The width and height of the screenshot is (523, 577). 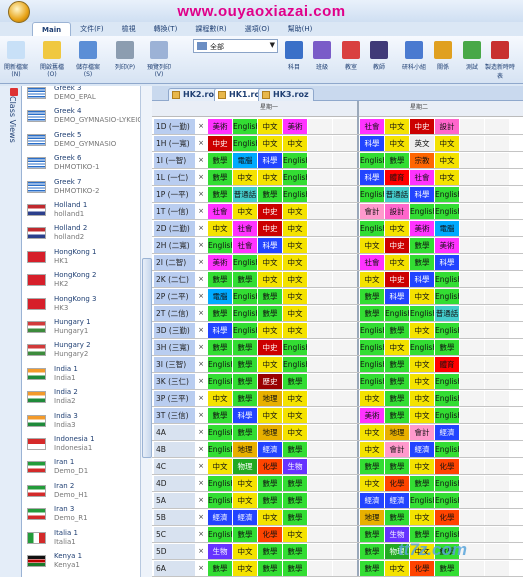 I want to click on row-label: 2D (二勤), so click(x=174, y=228).